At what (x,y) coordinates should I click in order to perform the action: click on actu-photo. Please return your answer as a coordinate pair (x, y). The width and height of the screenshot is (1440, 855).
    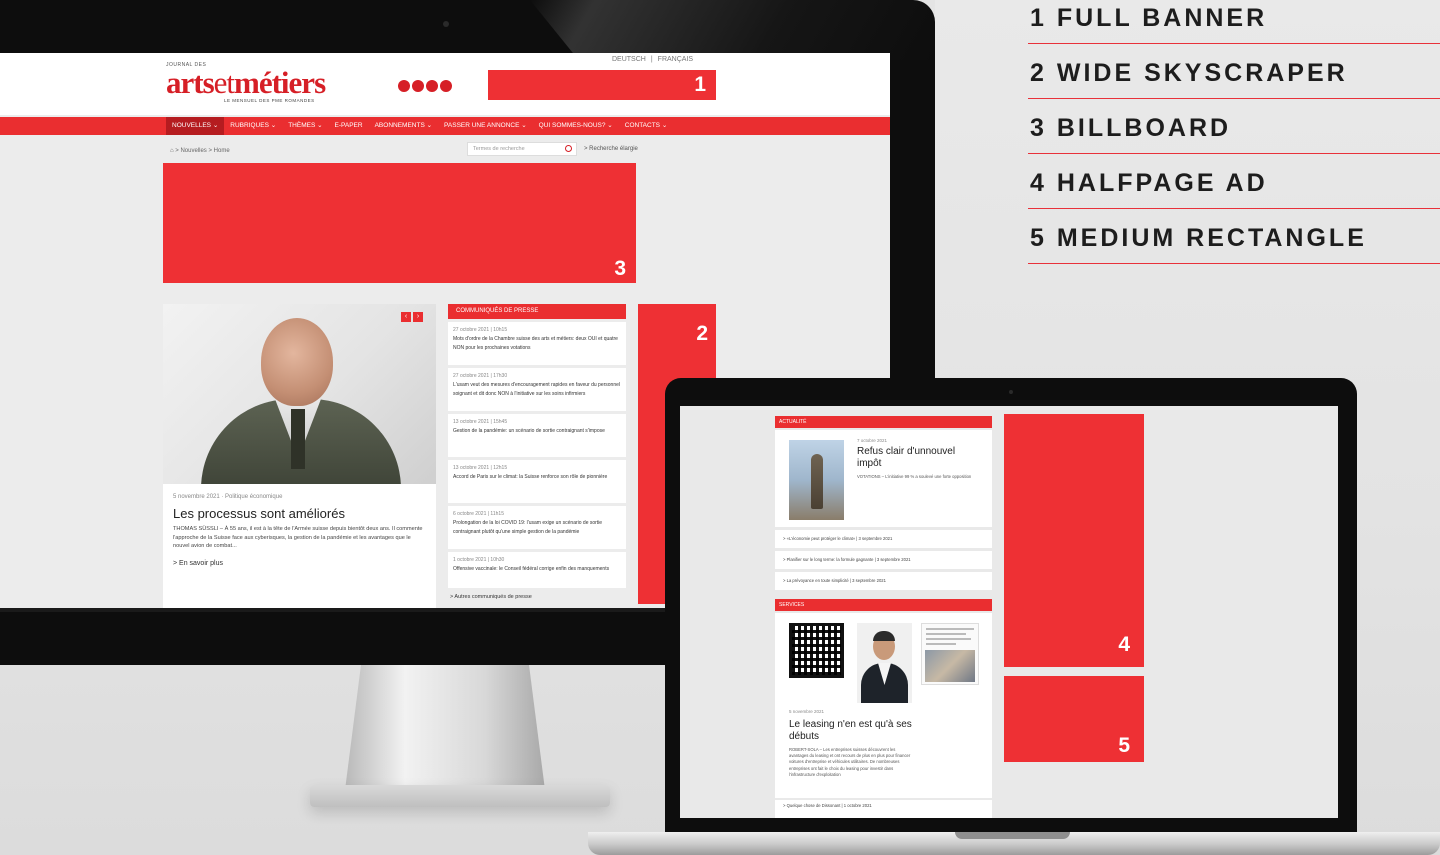
    Looking at the image, I should click on (816, 480).